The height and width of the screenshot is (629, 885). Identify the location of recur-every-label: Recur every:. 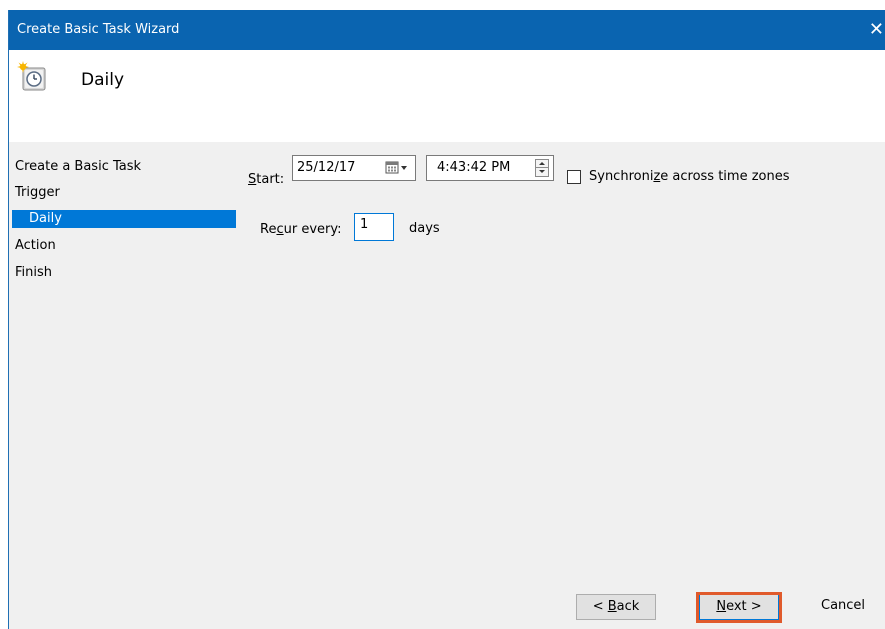
(301, 229).